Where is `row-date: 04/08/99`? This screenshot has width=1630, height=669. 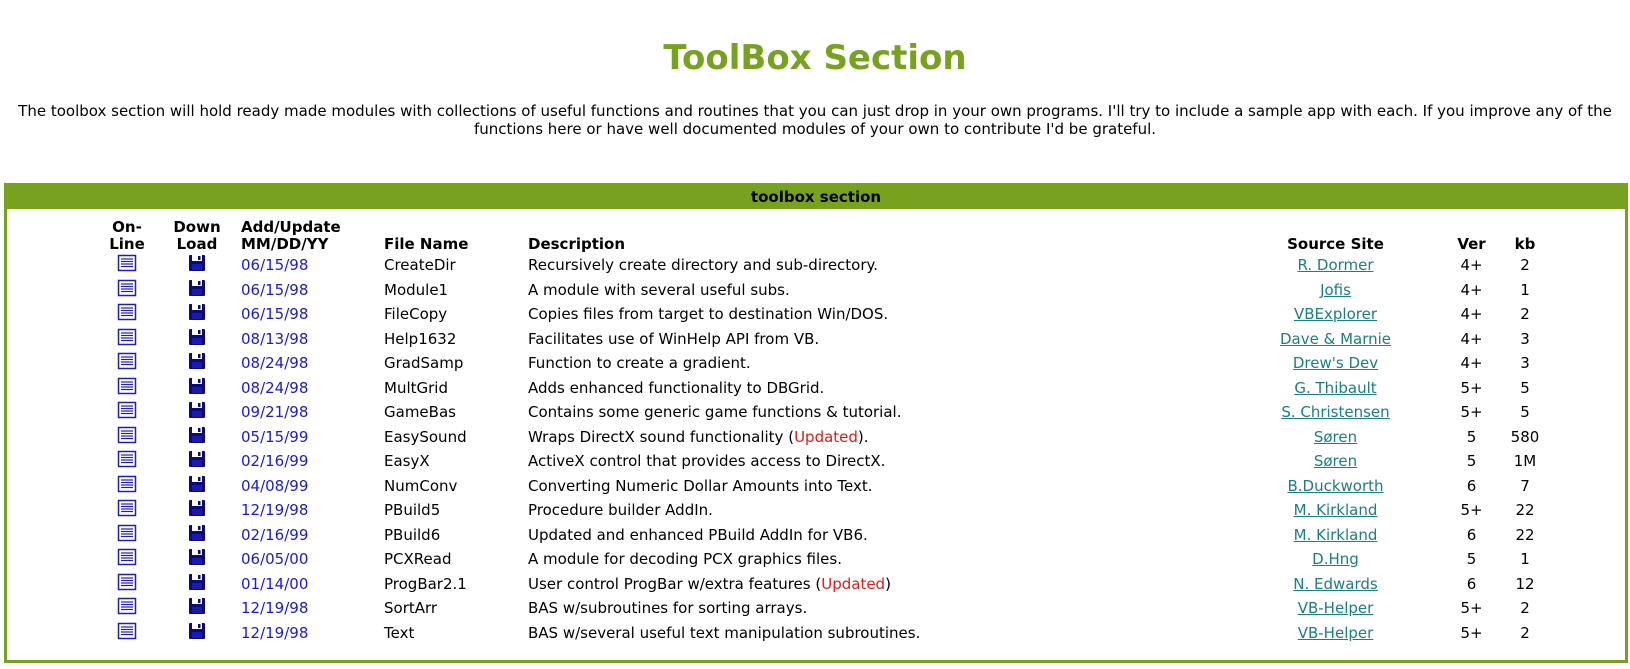 row-date: 04/08/99 is located at coordinates (275, 485).